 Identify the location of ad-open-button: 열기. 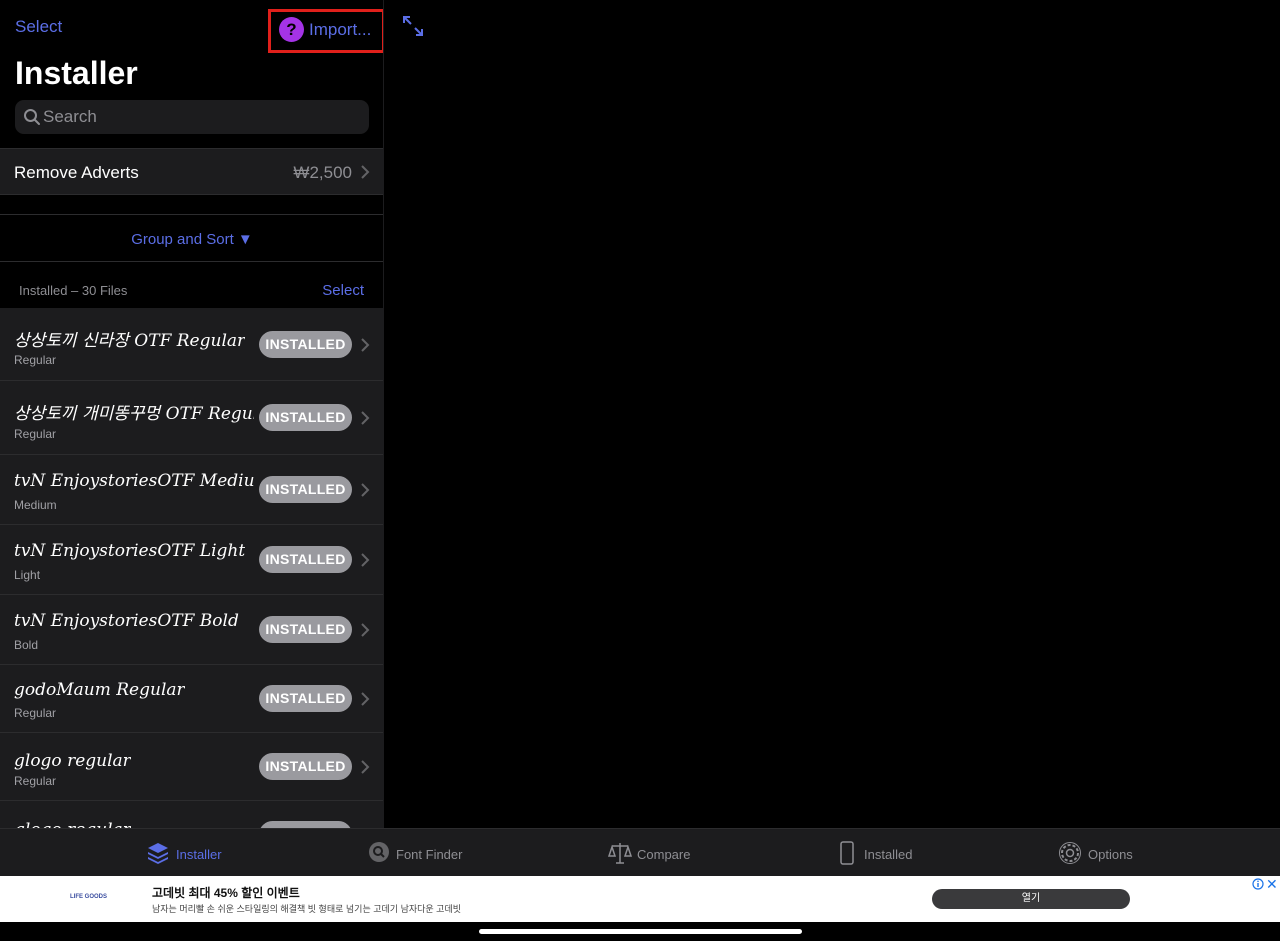
(1031, 899).